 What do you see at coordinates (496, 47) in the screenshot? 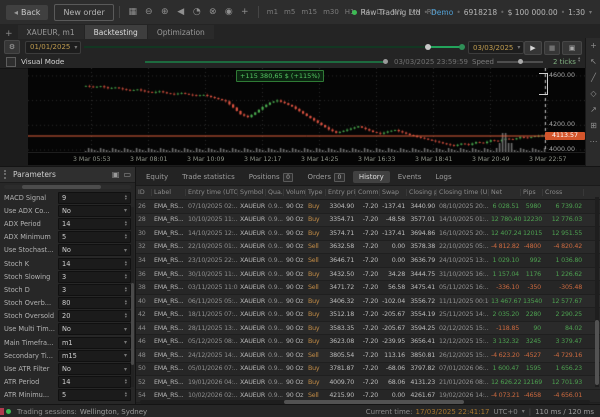
I see `end-date-select: 03/03/2025 ▾` at bounding box center [496, 47].